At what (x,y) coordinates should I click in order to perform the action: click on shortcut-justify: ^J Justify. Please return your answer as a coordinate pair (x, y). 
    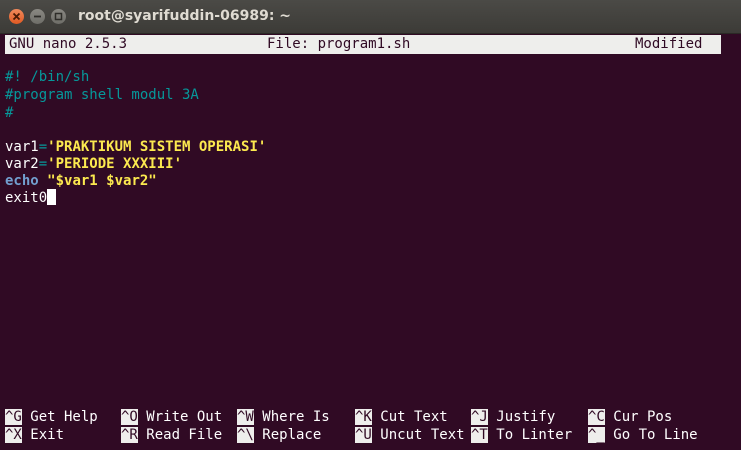
    Looking at the image, I should click on (513, 417).